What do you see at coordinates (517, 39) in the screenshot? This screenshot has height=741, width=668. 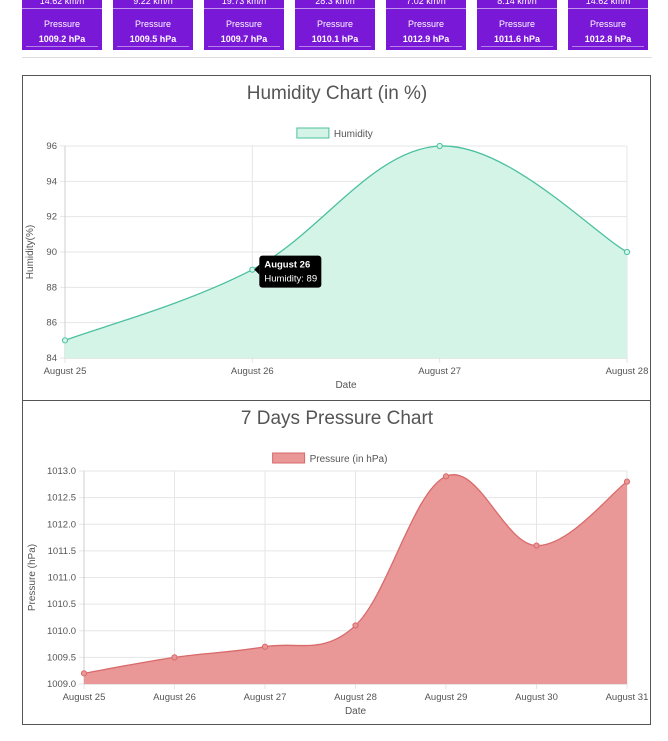 I see `card-pressure-value: 1011.6 hPa` at bounding box center [517, 39].